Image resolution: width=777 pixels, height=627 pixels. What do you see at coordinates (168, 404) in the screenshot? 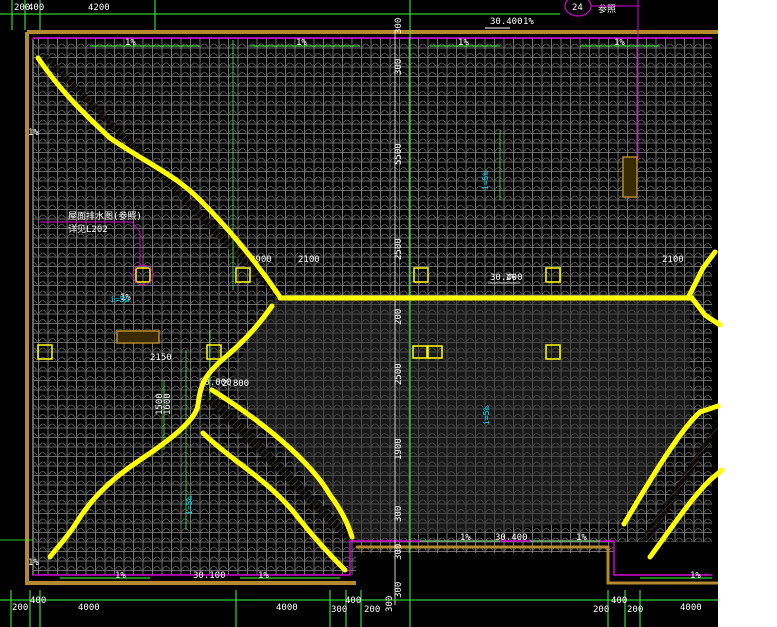
I see `dim-label-1600: 1600` at bounding box center [168, 404].